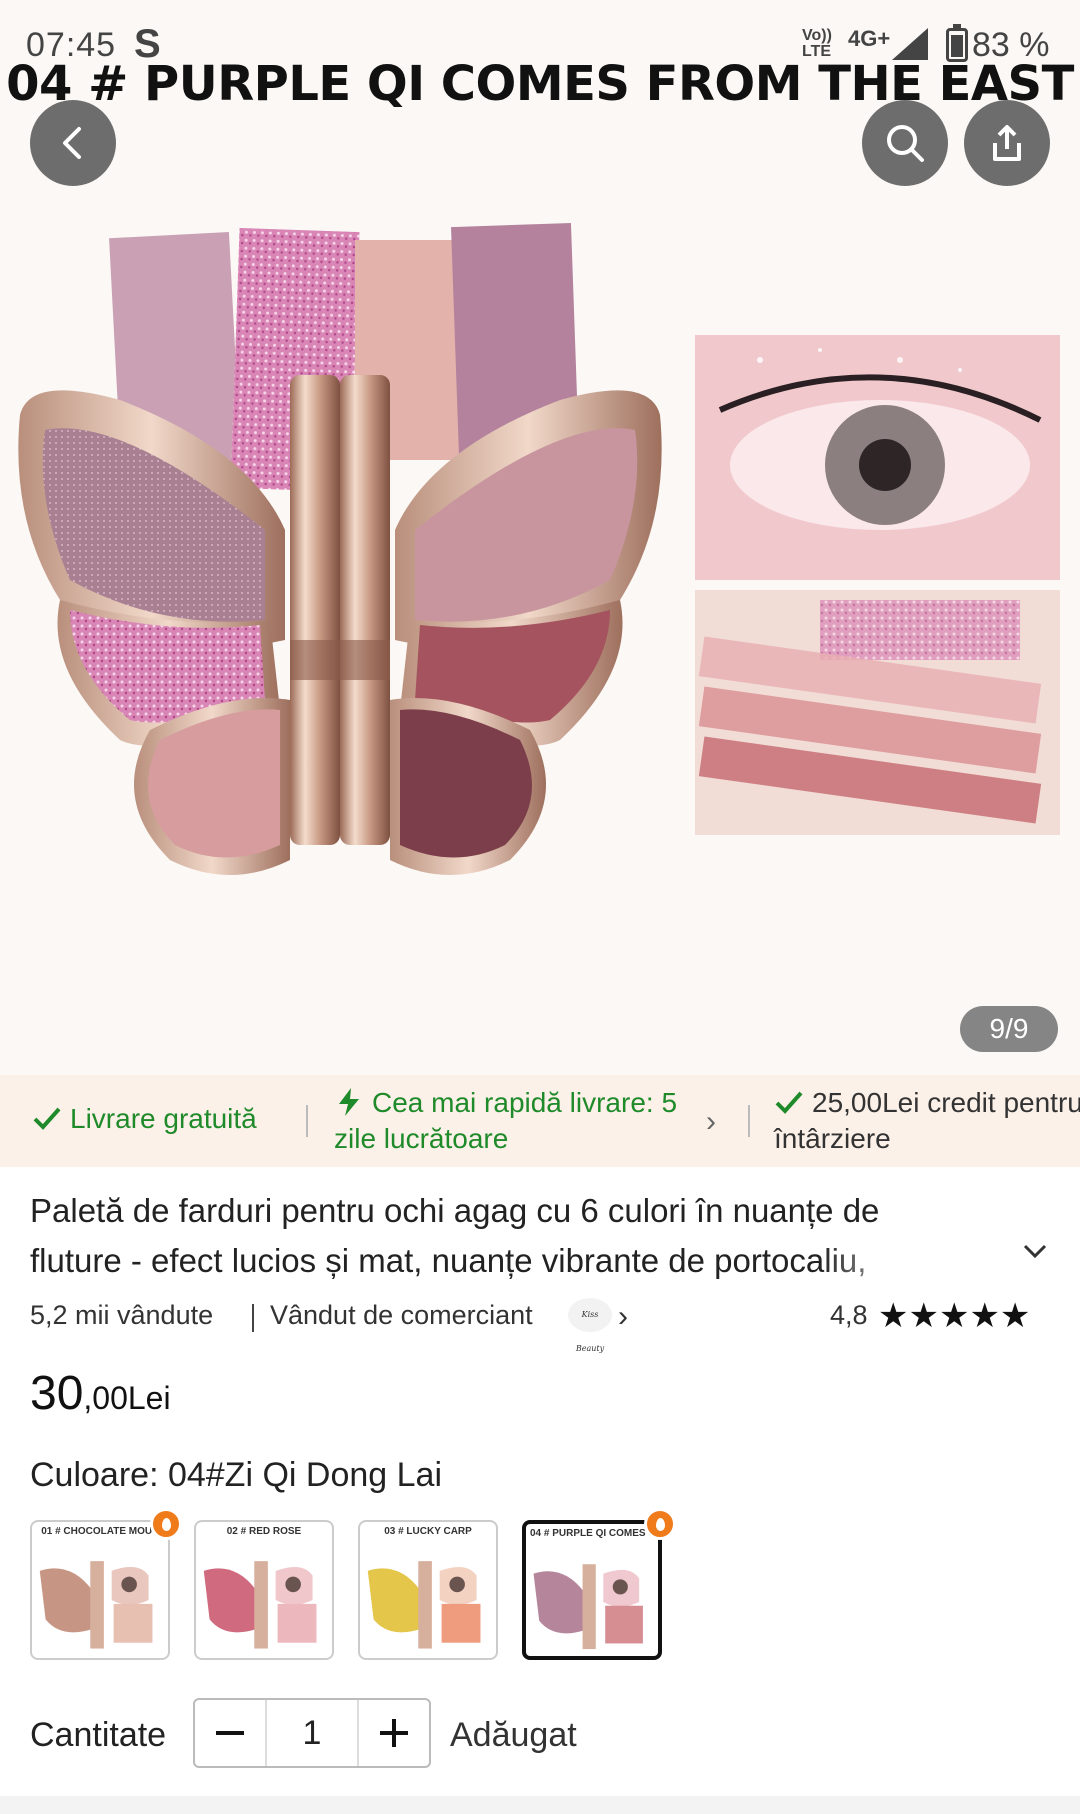 The image size is (1080, 1814). What do you see at coordinates (954, 1316) in the screenshot?
I see `rating-stars: ★★★★★` at bounding box center [954, 1316].